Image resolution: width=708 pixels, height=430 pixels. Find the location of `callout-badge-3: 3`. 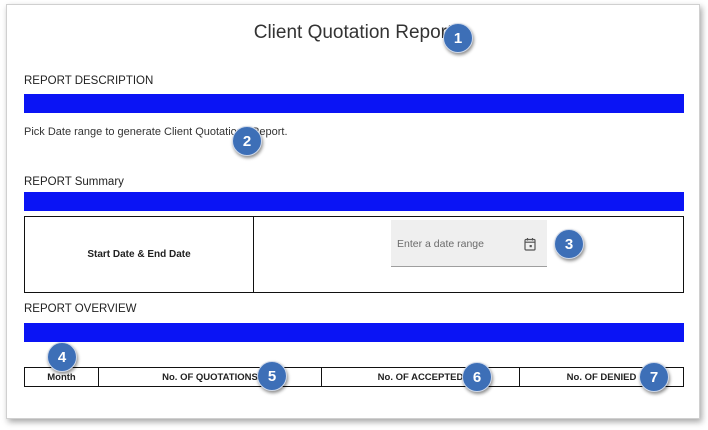

callout-badge-3: 3 is located at coordinates (569, 244).